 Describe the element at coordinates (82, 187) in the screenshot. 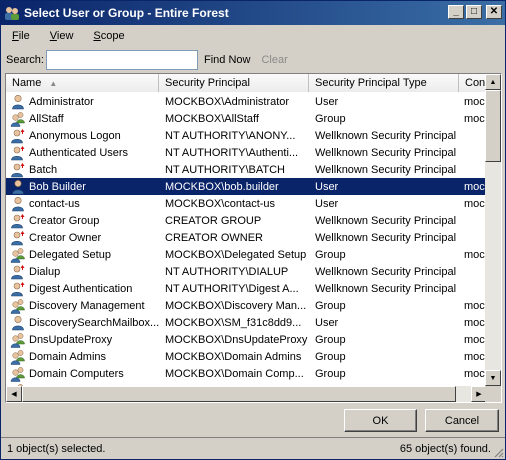

I see `row-name-cell: Bob Builder` at that location.